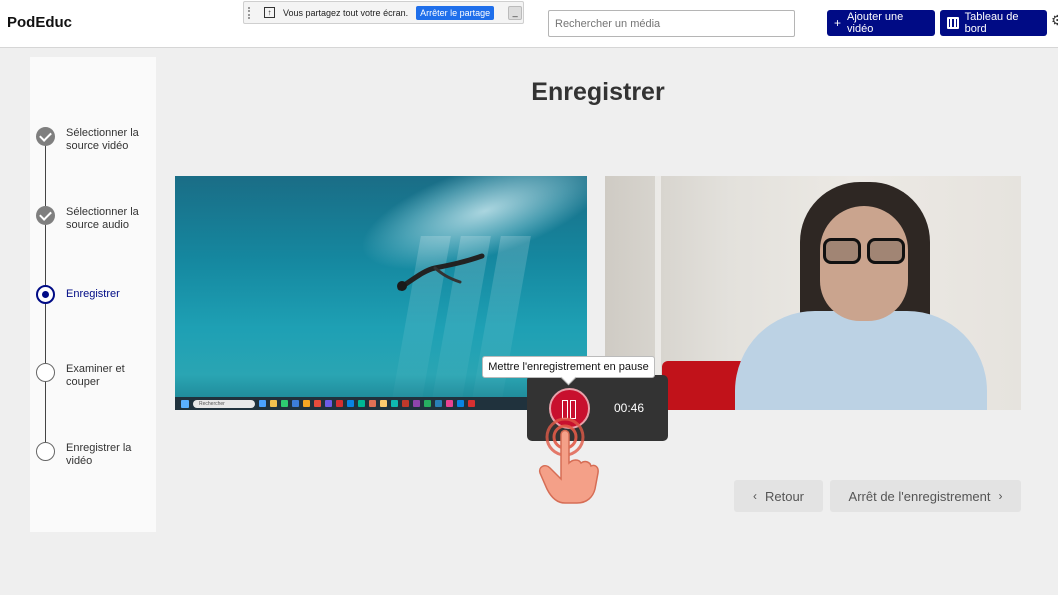  I want to click on add-video-button: + Ajouter une vidéo, so click(881, 23).